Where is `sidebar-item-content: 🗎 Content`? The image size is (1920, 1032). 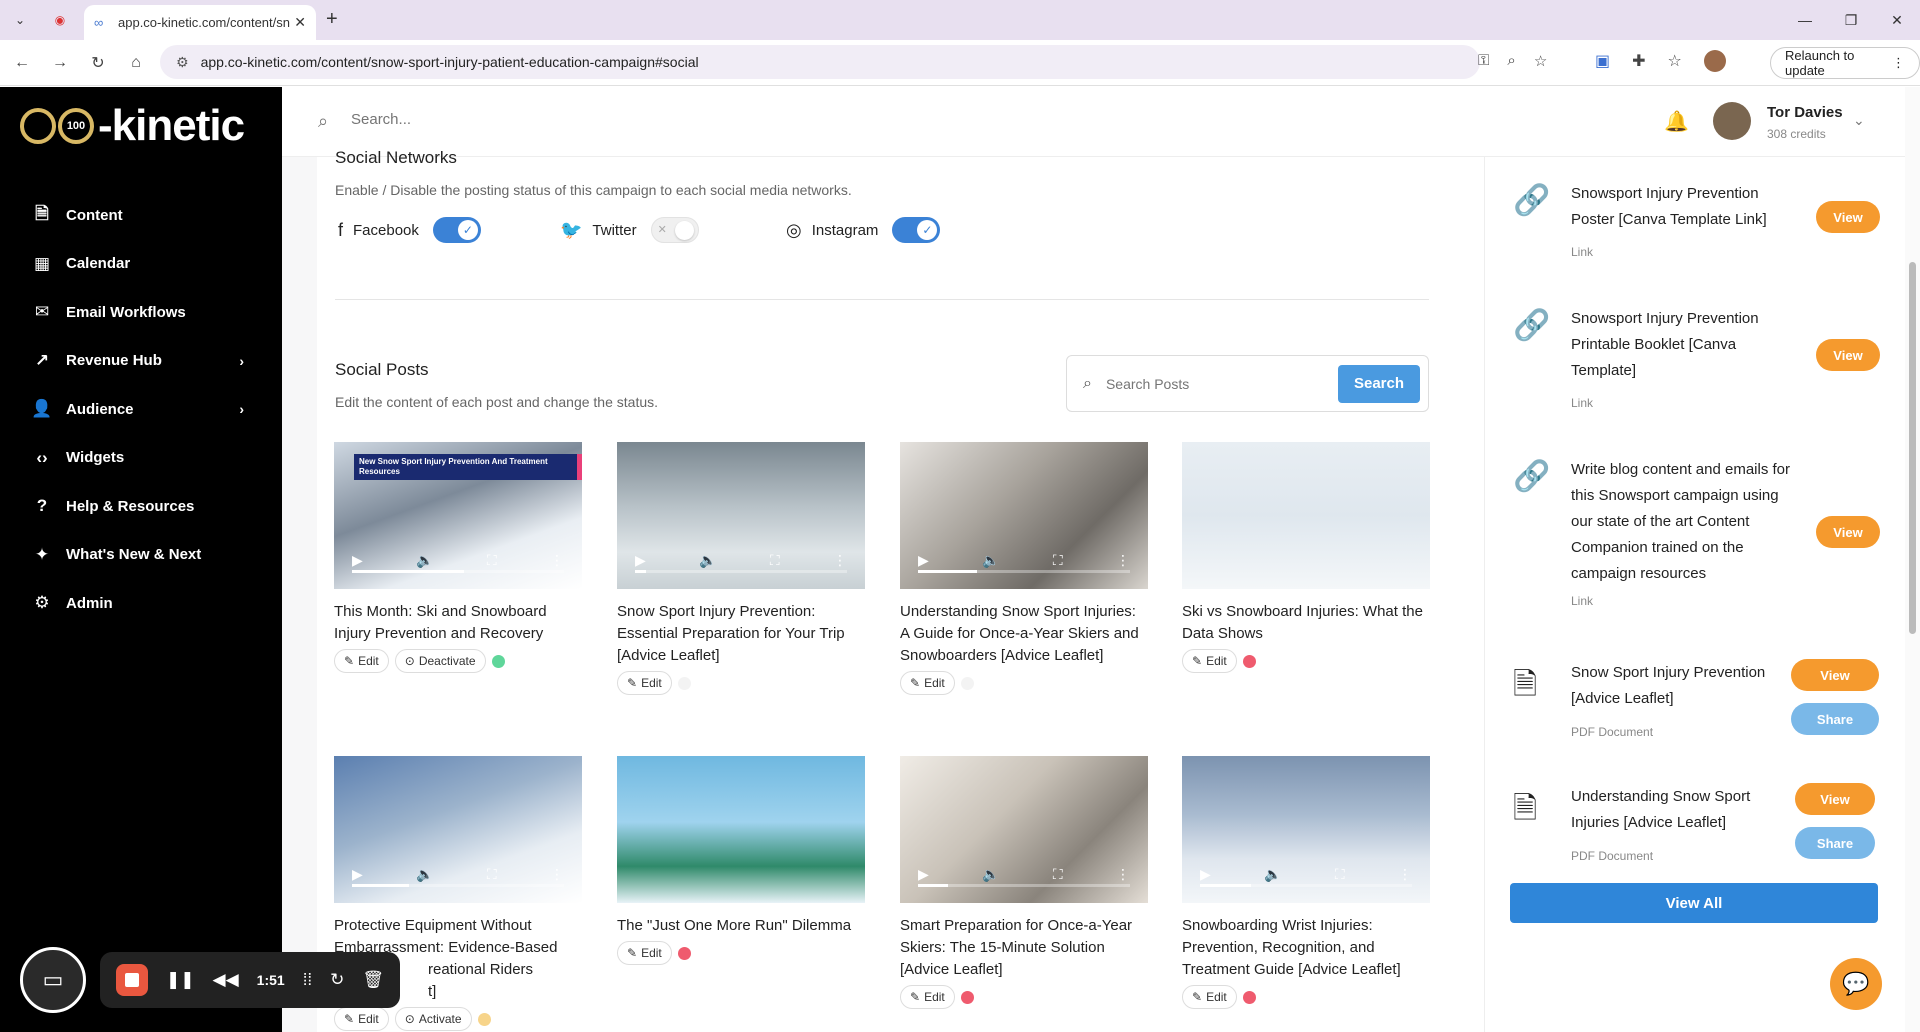 sidebar-item-content: 🗎 Content is located at coordinates (141, 215).